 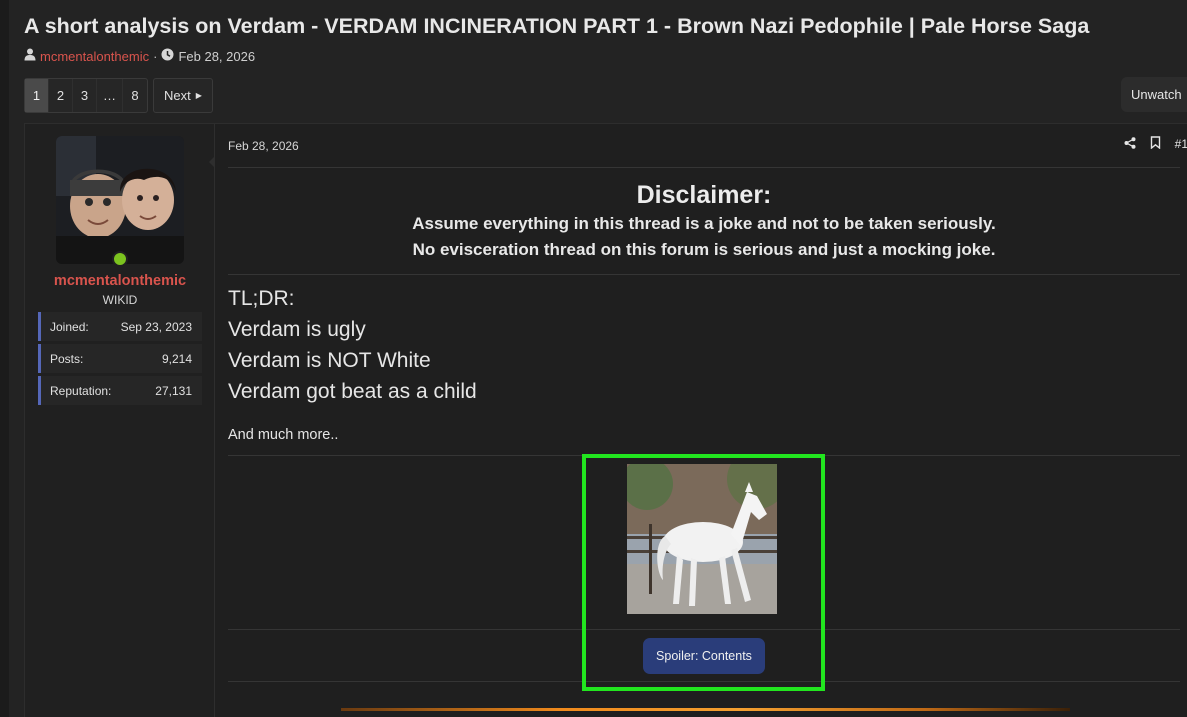 What do you see at coordinates (704, 274) in the screenshot?
I see `disclaimer-divider` at bounding box center [704, 274].